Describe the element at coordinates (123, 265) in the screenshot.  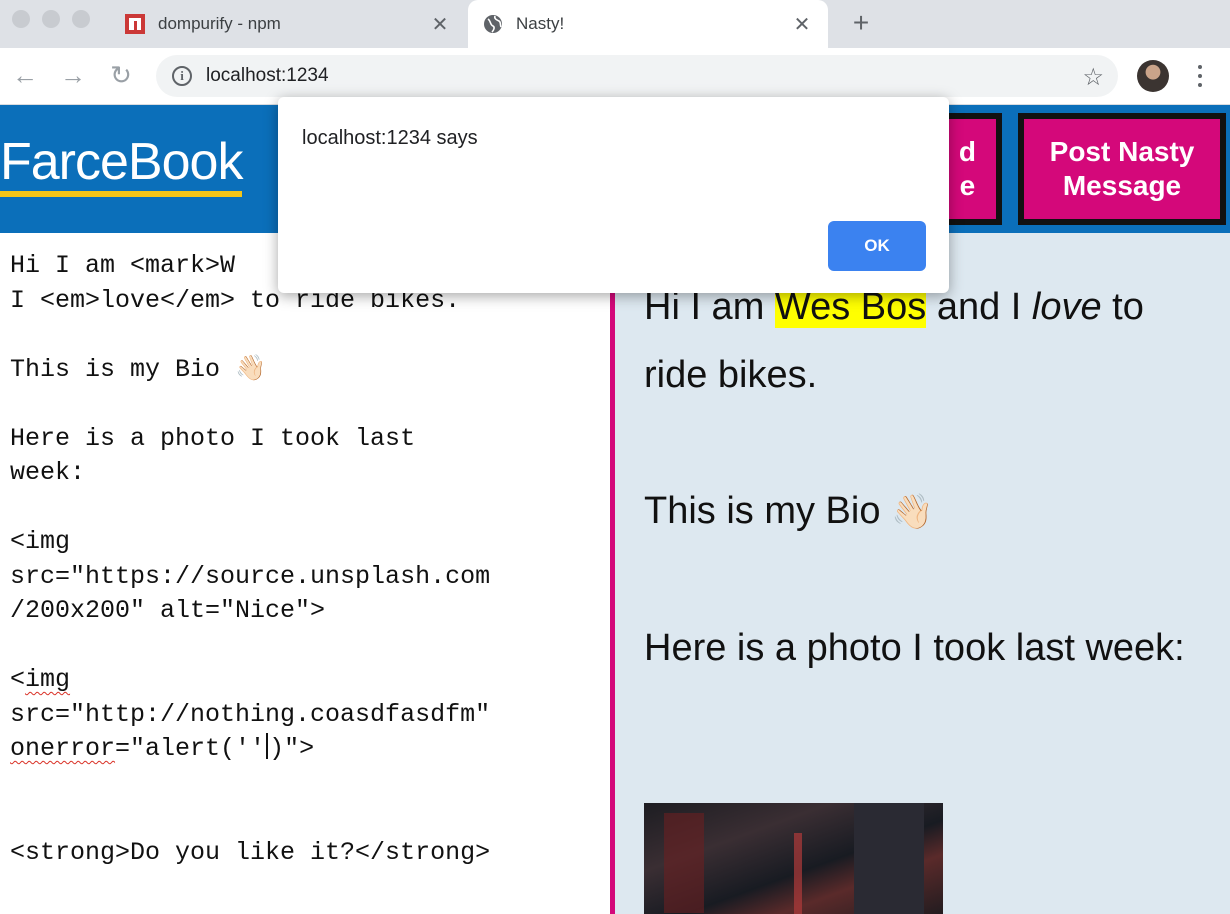
I see `editor-line: Hi I am <mark>W` at that location.